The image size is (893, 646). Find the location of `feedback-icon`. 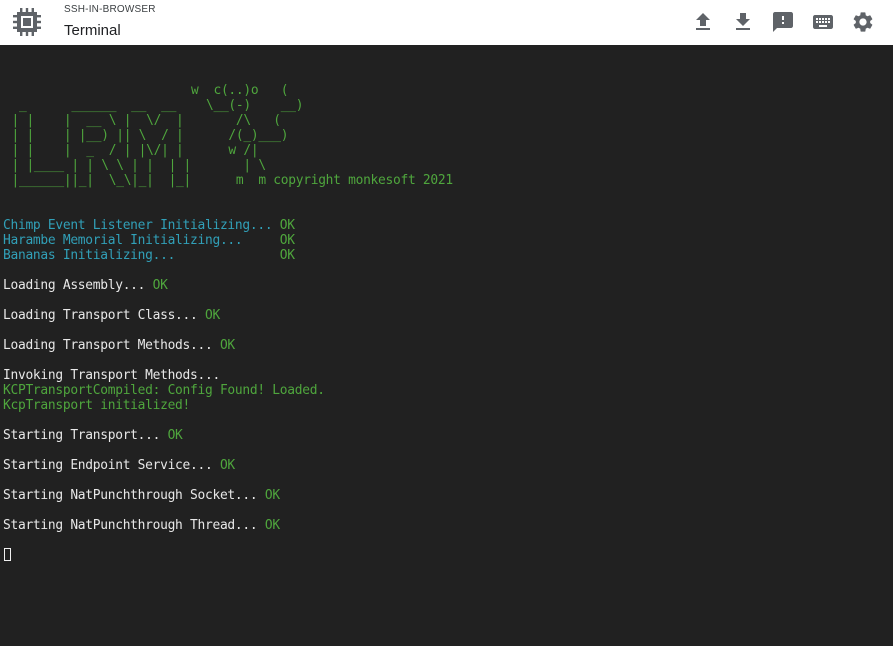

feedback-icon is located at coordinates (783, 22).